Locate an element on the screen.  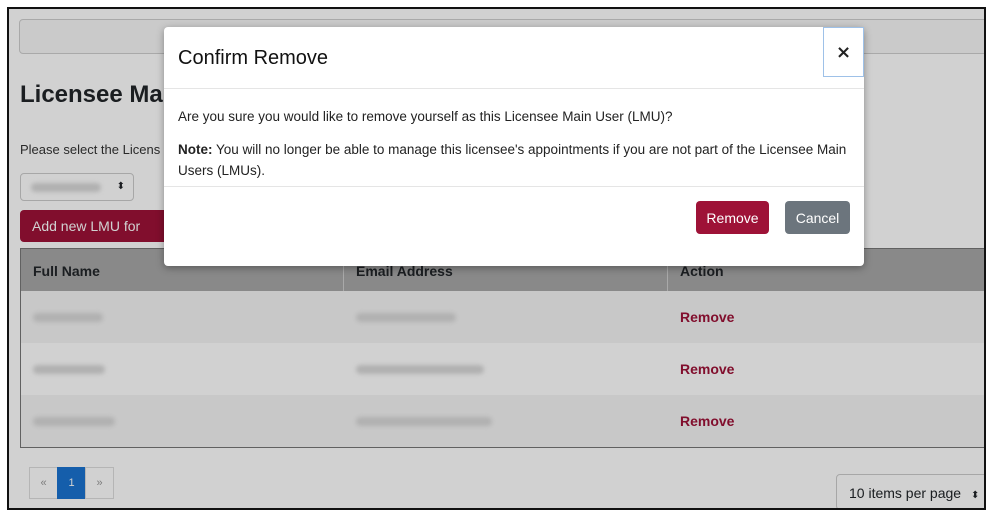
modal-footer: Remove Cancel is located at coordinates (514, 218).